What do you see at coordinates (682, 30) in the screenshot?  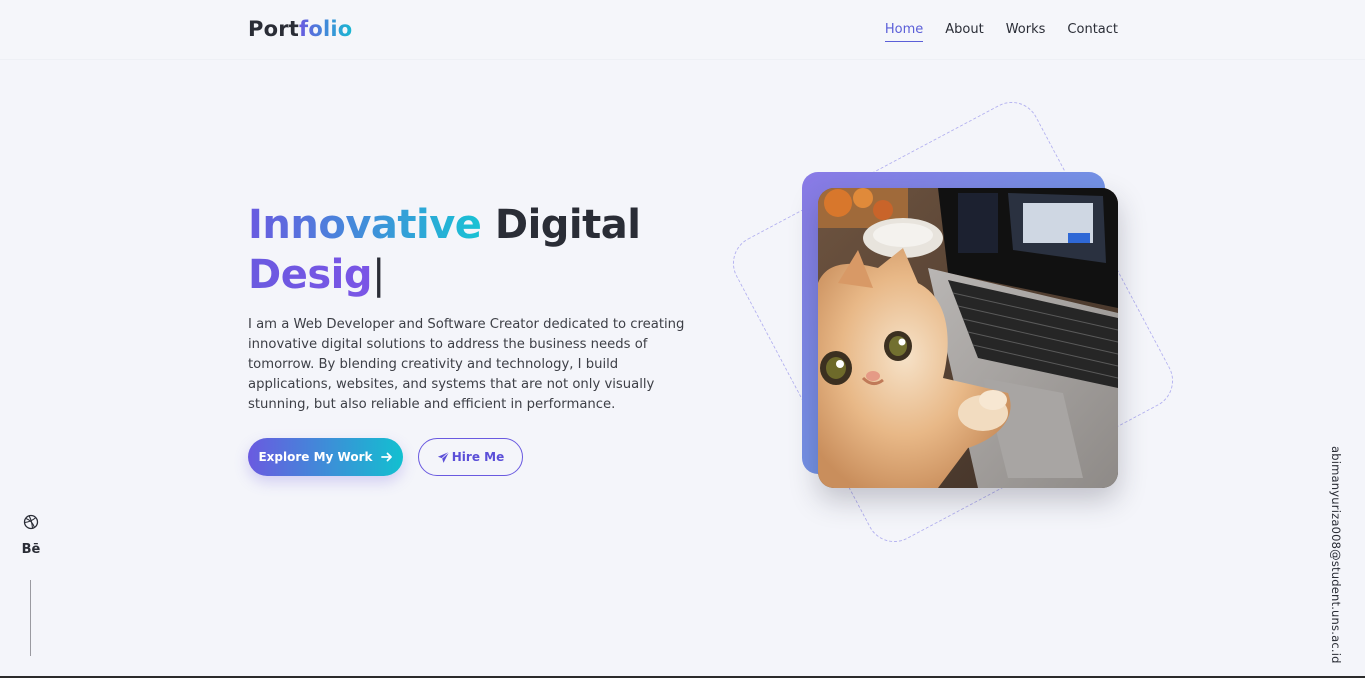 I see `site-header: Portfolio Home About Works Contact` at bounding box center [682, 30].